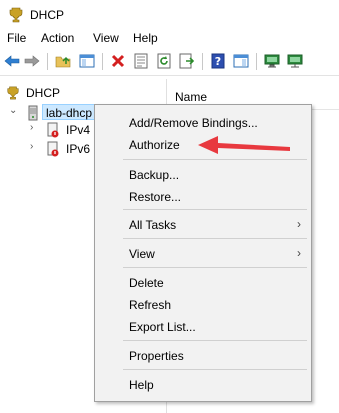 The image size is (339, 413). Describe the element at coordinates (57, 38) in the screenshot. I see `menu-action: Action` at that location.